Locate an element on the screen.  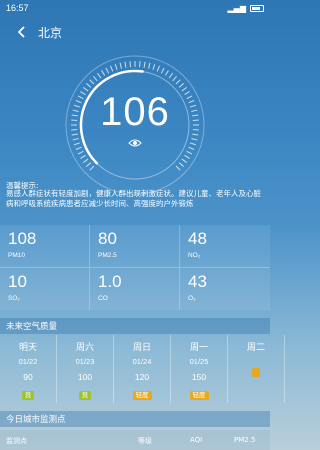
forecast-weekday: 周日 is located at coordinates (141, 348).